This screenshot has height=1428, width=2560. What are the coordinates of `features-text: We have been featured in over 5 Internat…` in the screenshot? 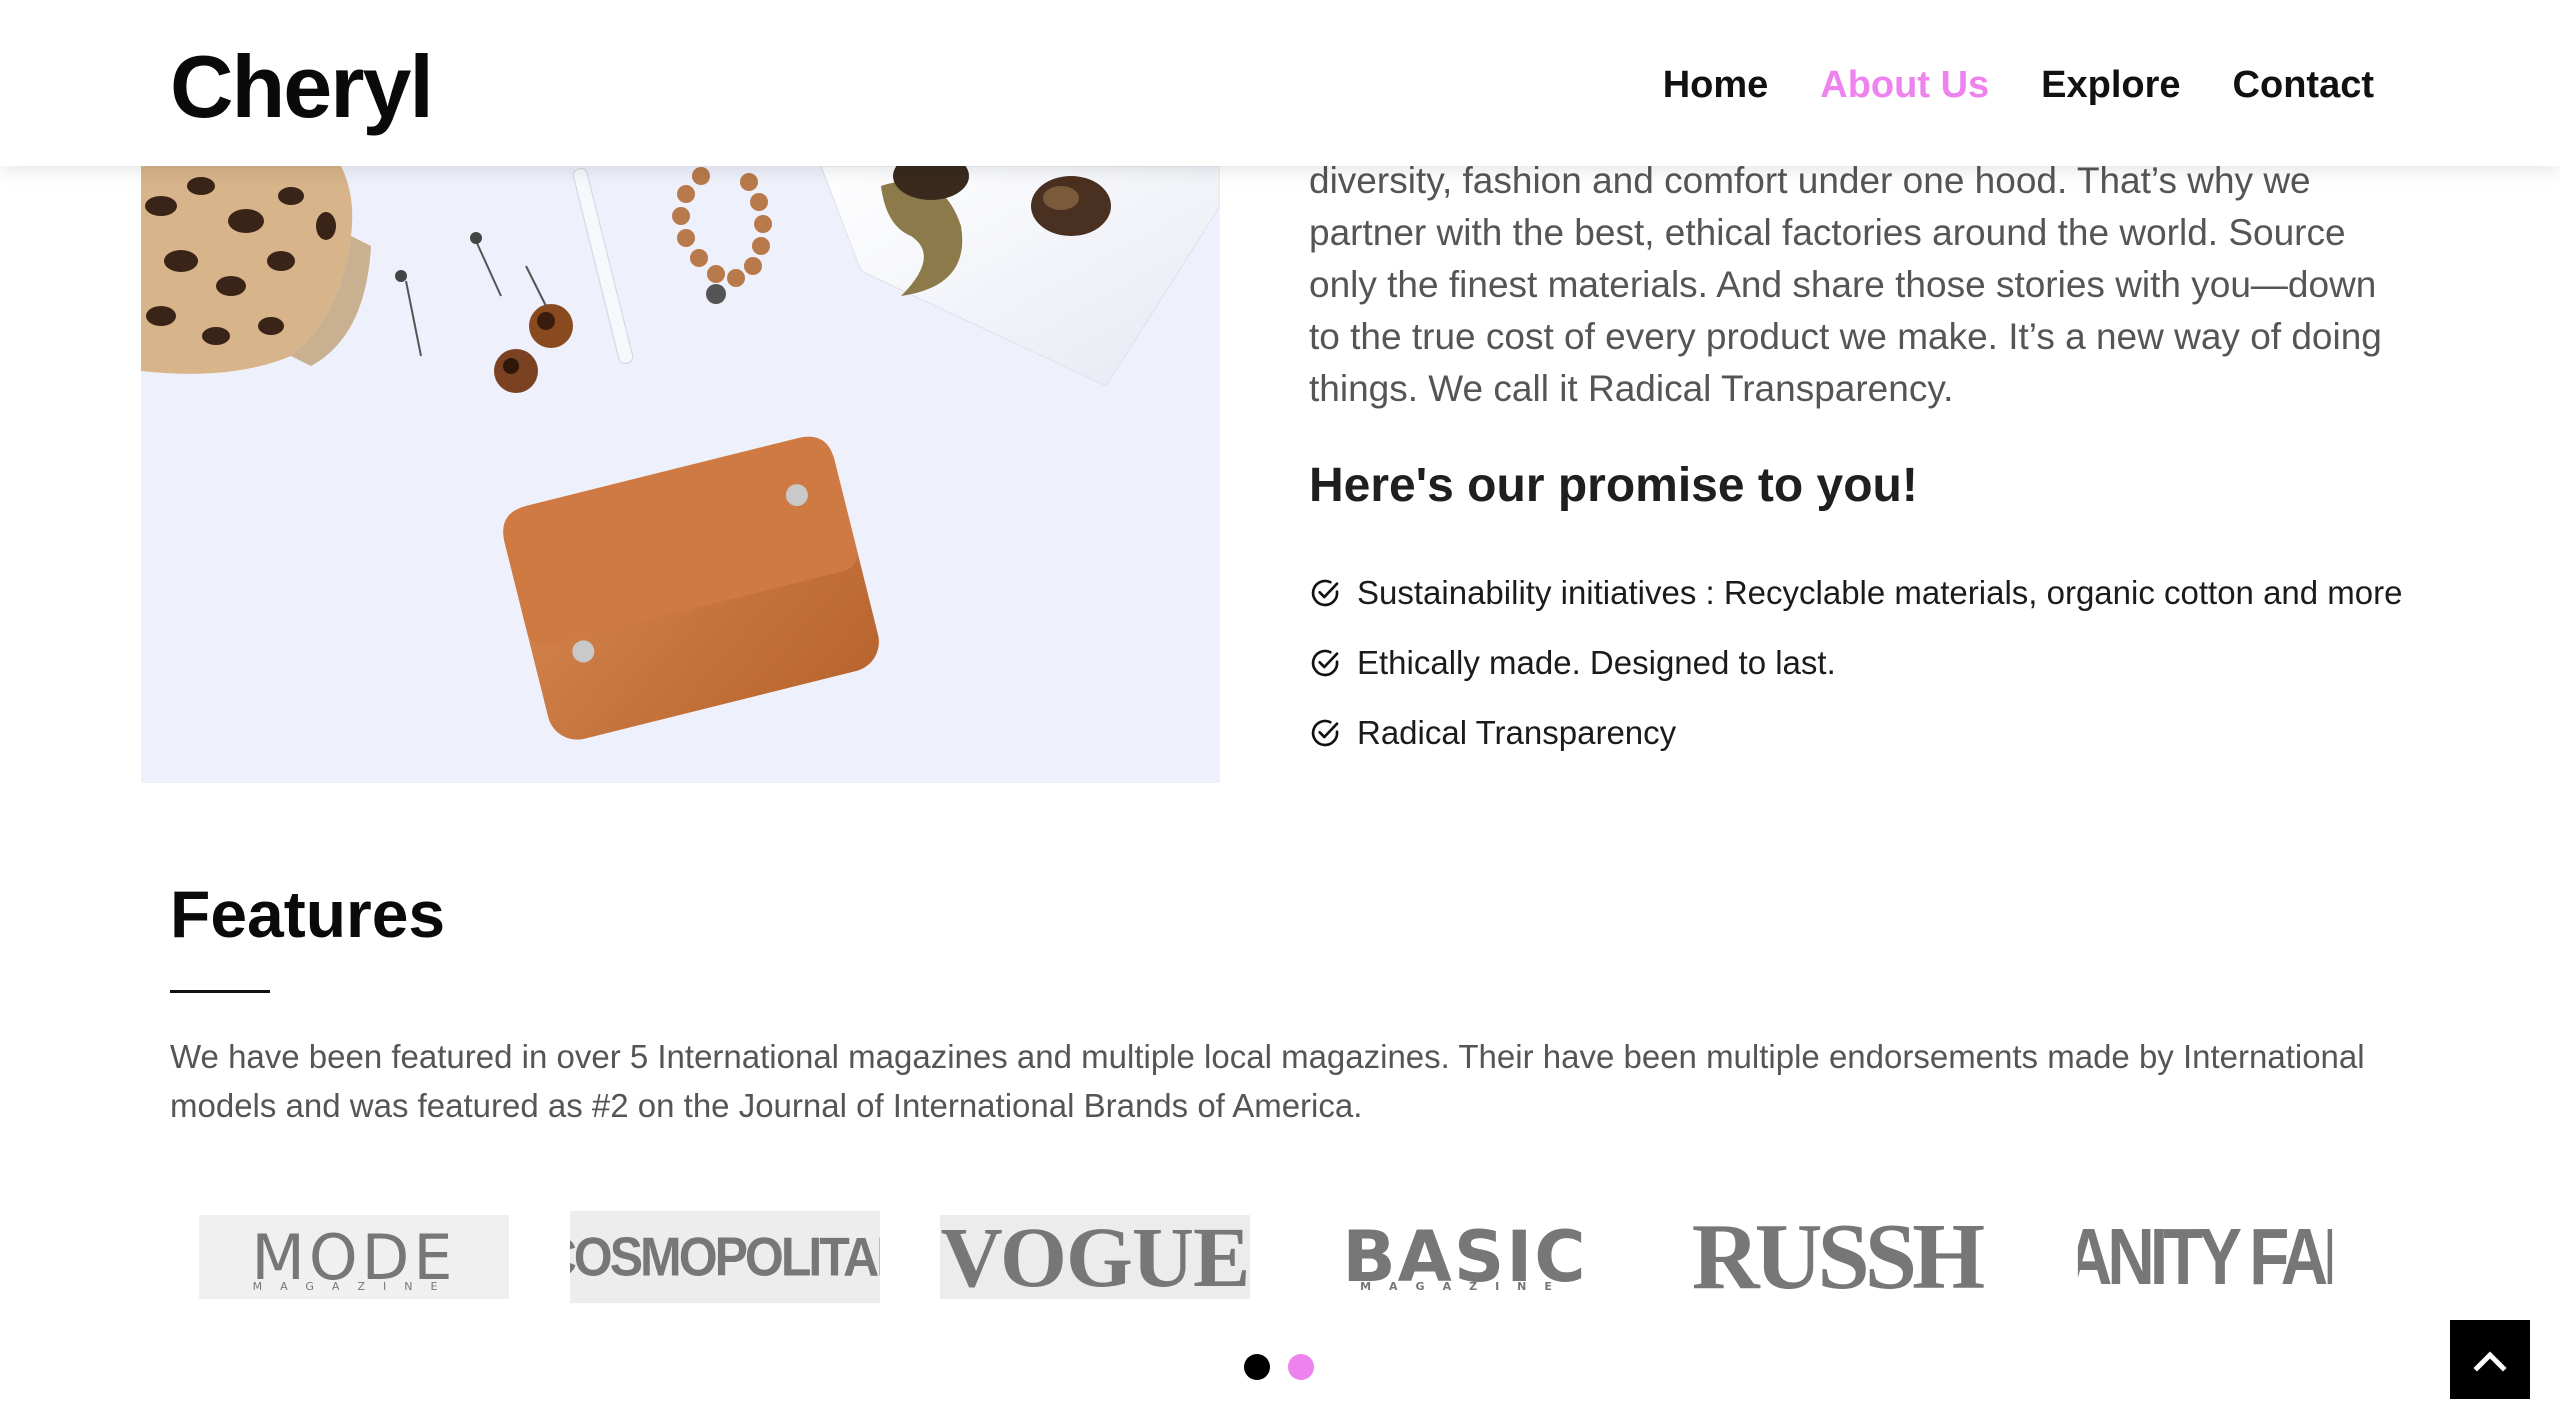 It's located at (1267, 1081).